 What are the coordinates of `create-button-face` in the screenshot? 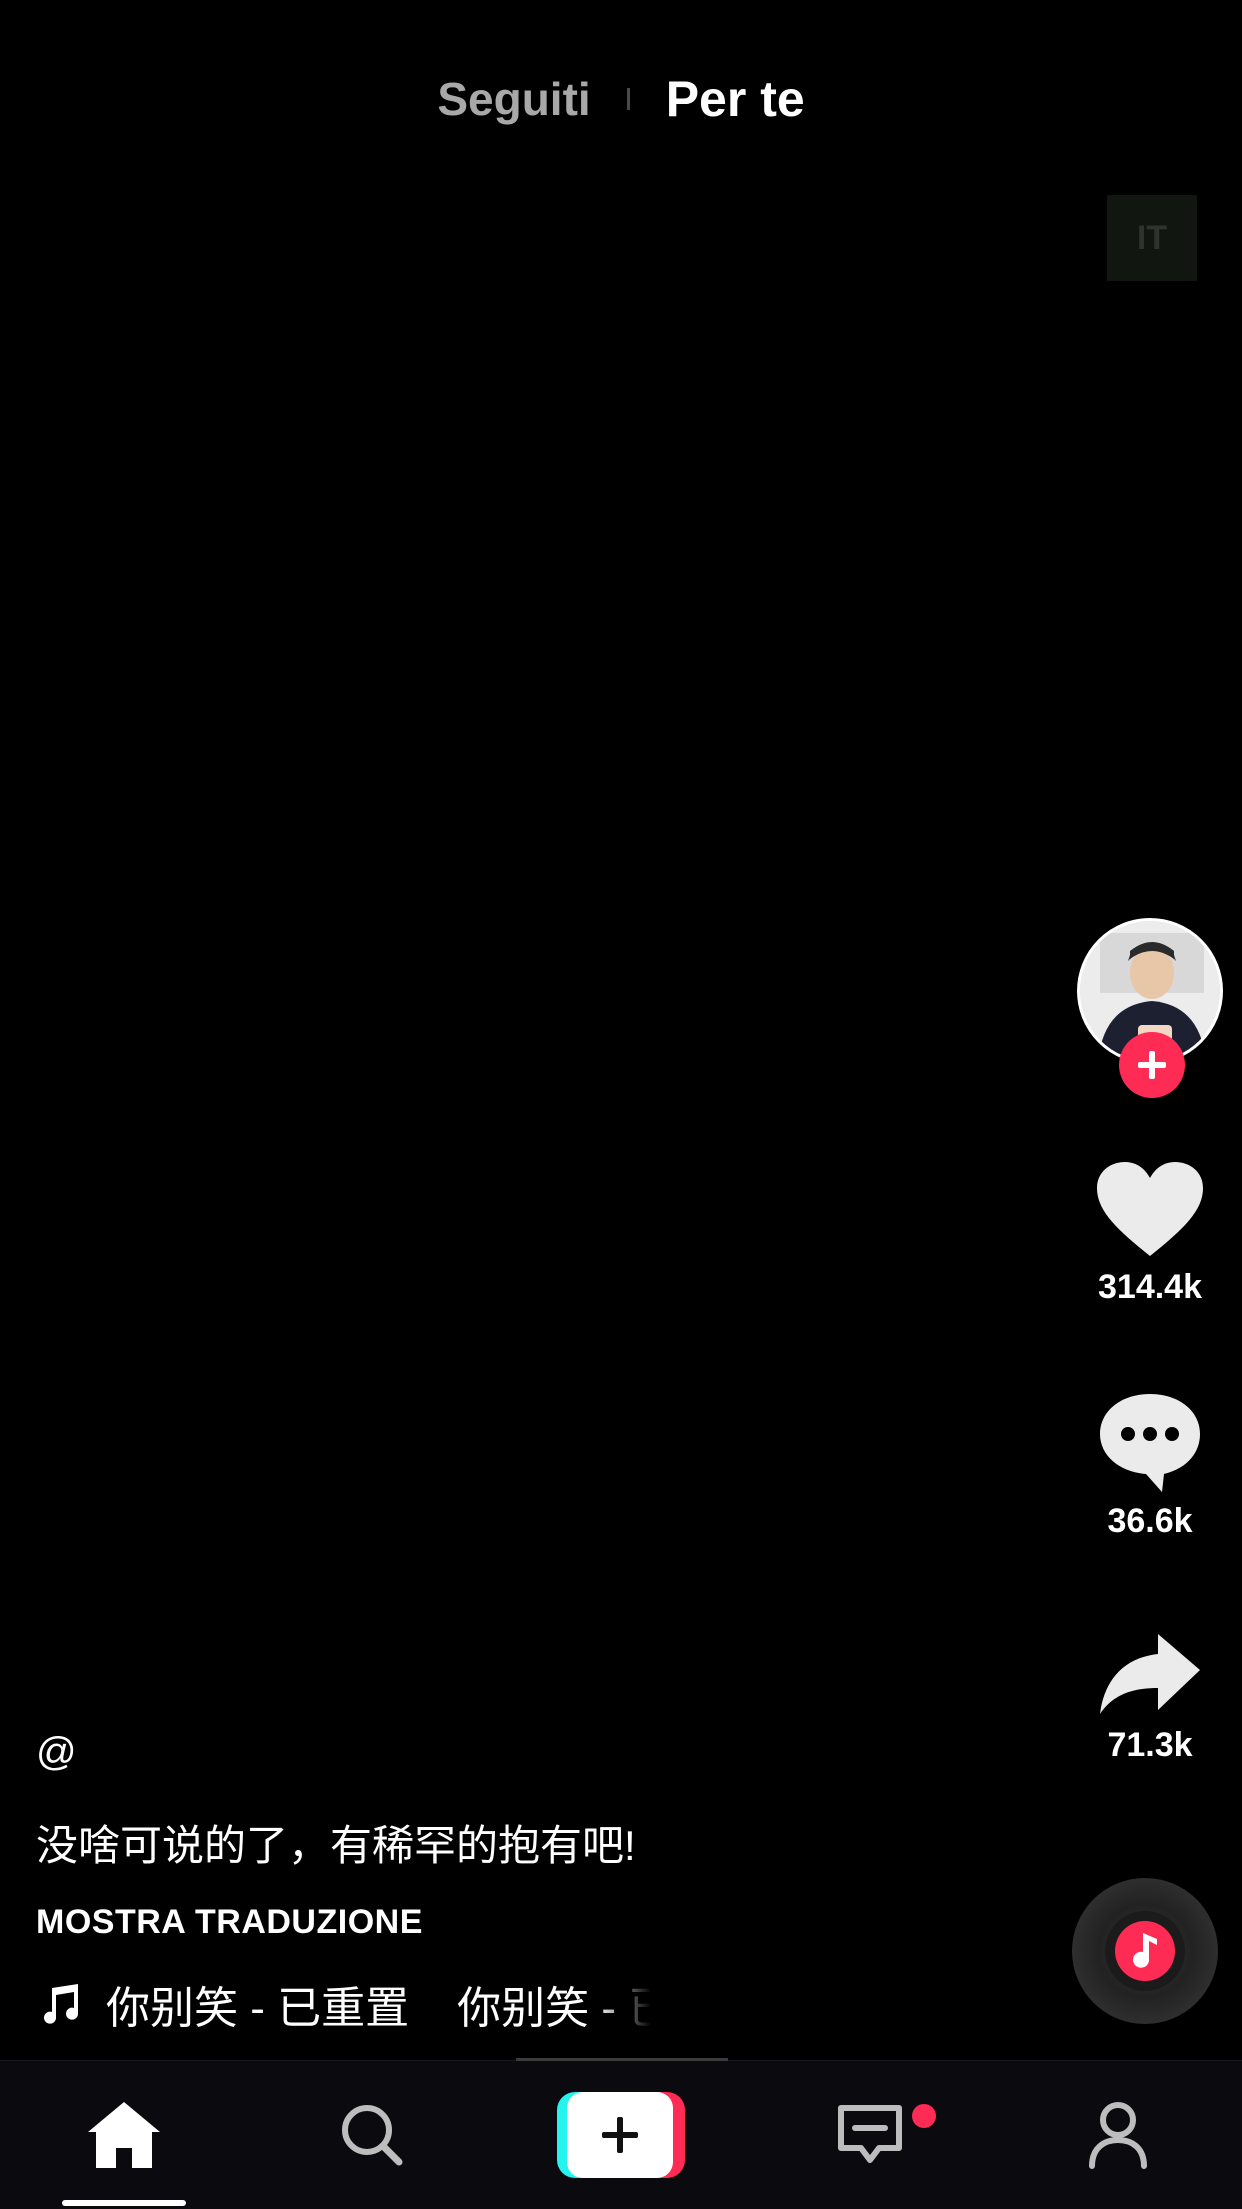 It's located at (620, 2135).